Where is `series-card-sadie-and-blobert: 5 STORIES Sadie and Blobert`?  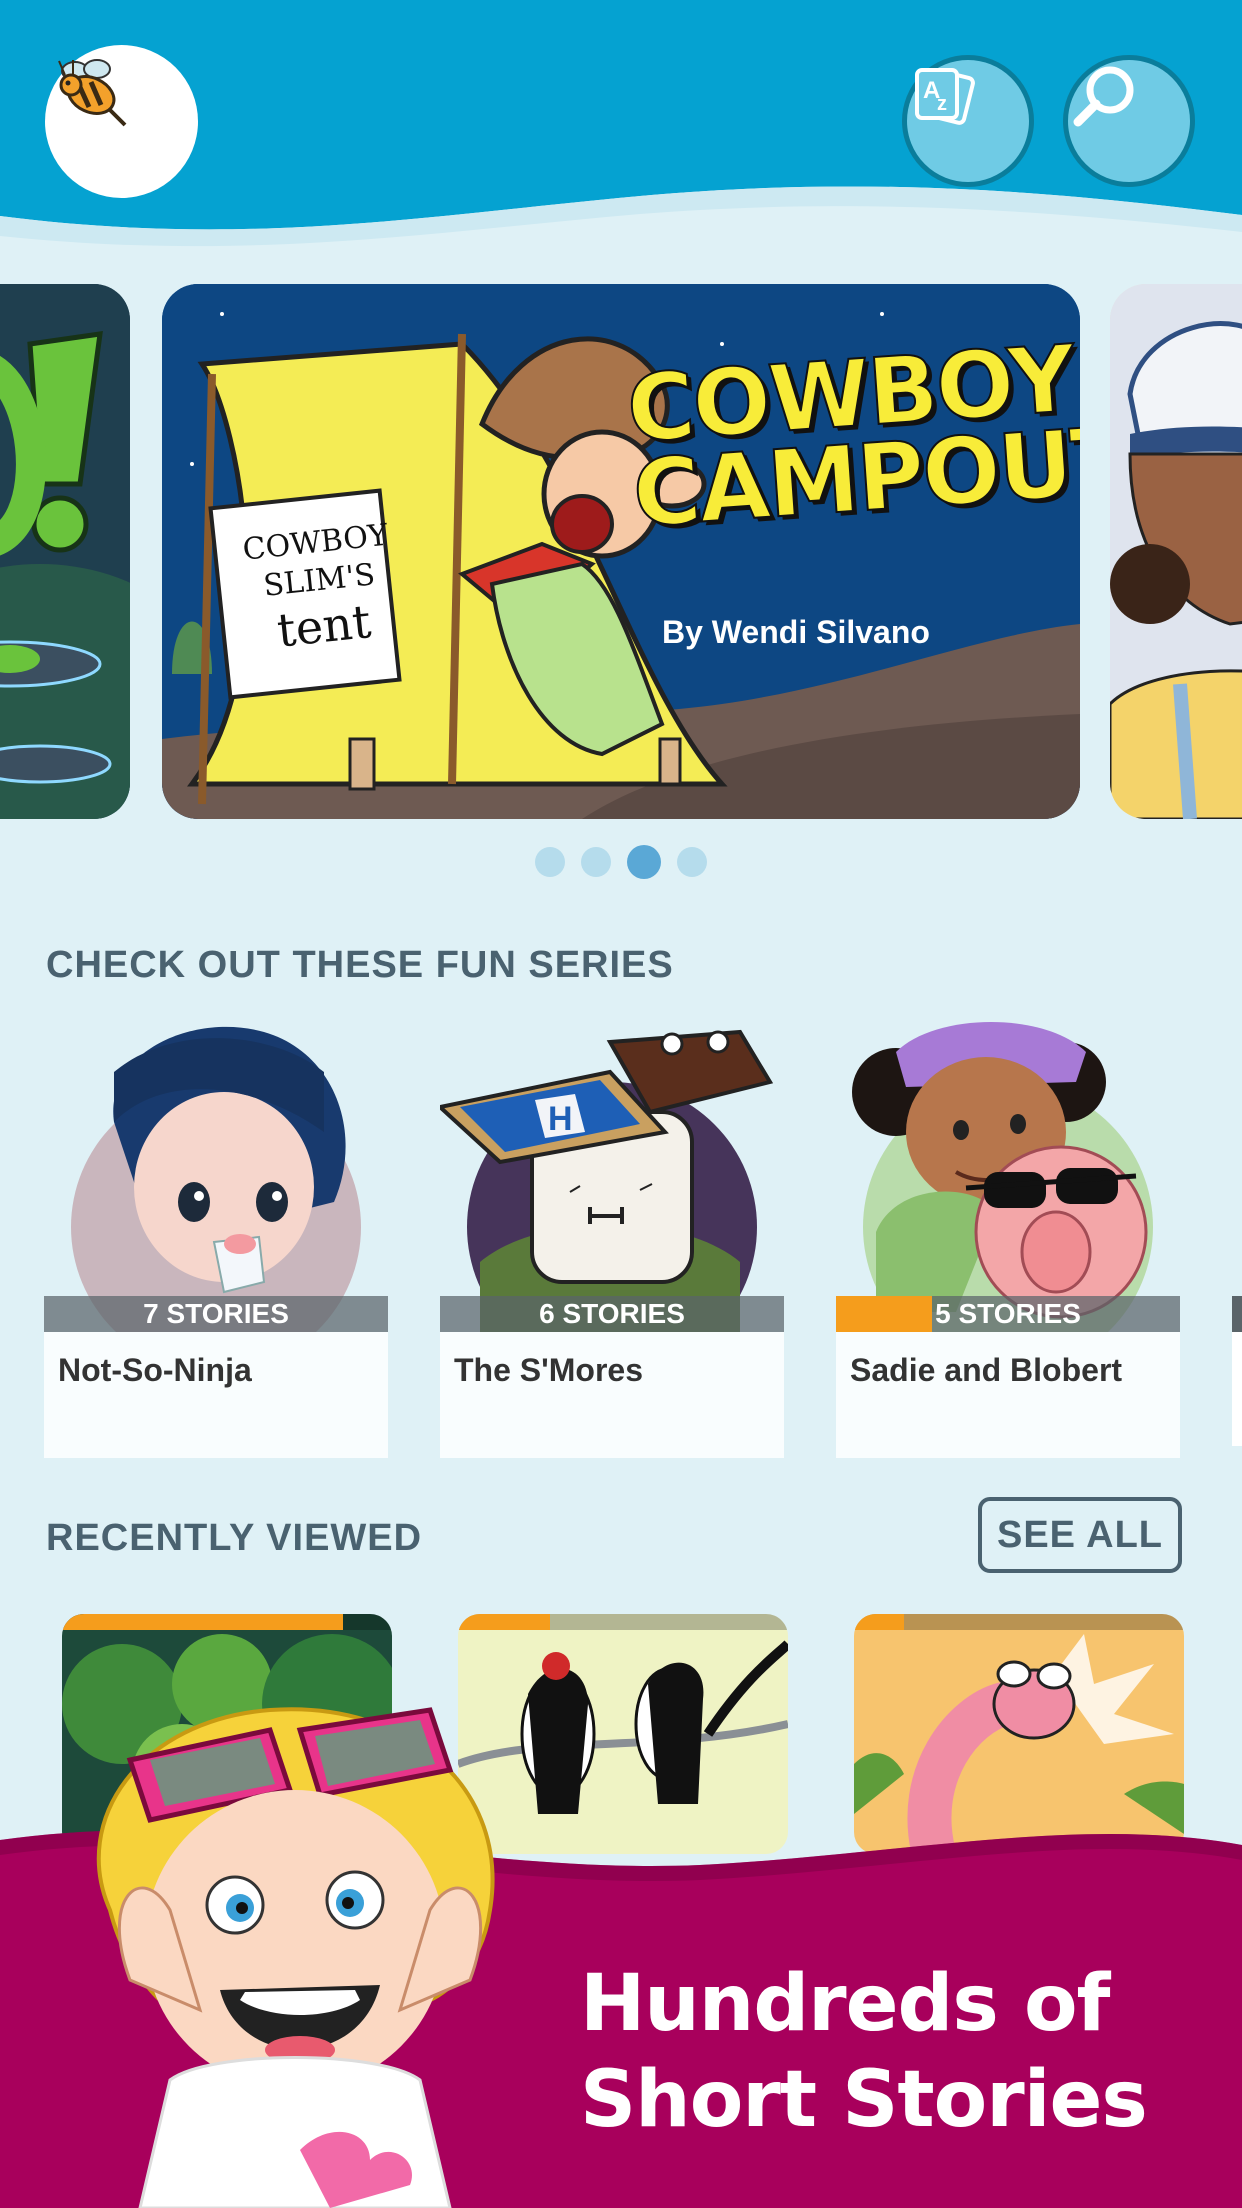
series-card-sadie-and-blobert: 5 STORIES Sadie and Blobert is located at coordinates (1008, 1235).